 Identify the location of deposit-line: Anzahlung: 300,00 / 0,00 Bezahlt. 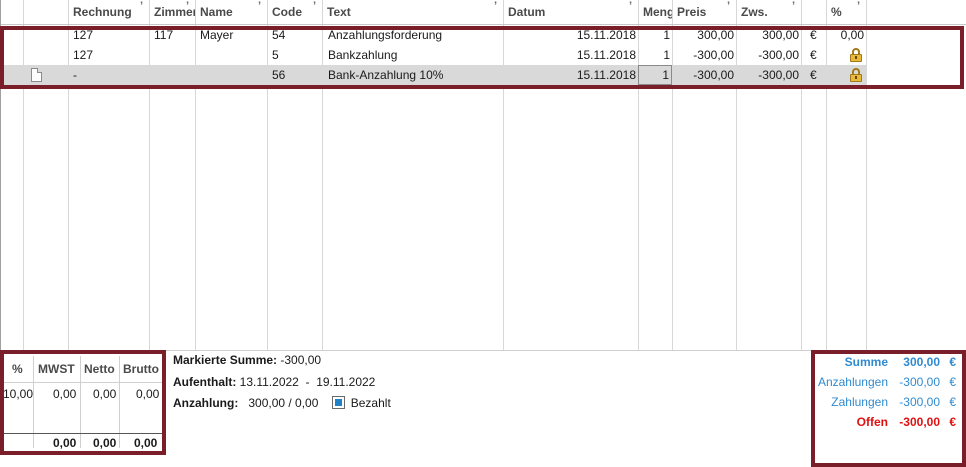
(282, 403).